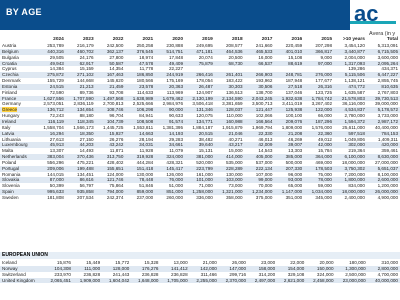  I want to click on country-name: Denmark, so click(11, 81).